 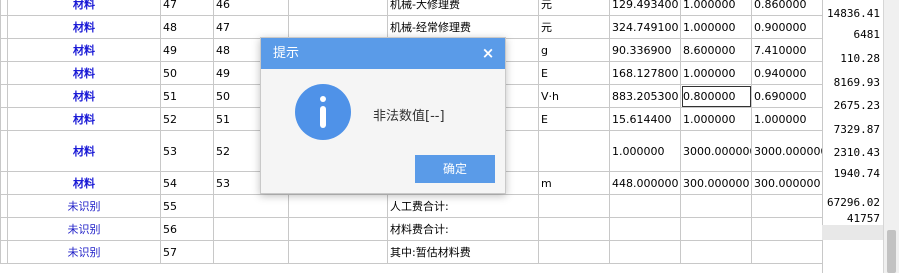 I want to click on row-value-a: 300.000000, so click(x=716, y=183).